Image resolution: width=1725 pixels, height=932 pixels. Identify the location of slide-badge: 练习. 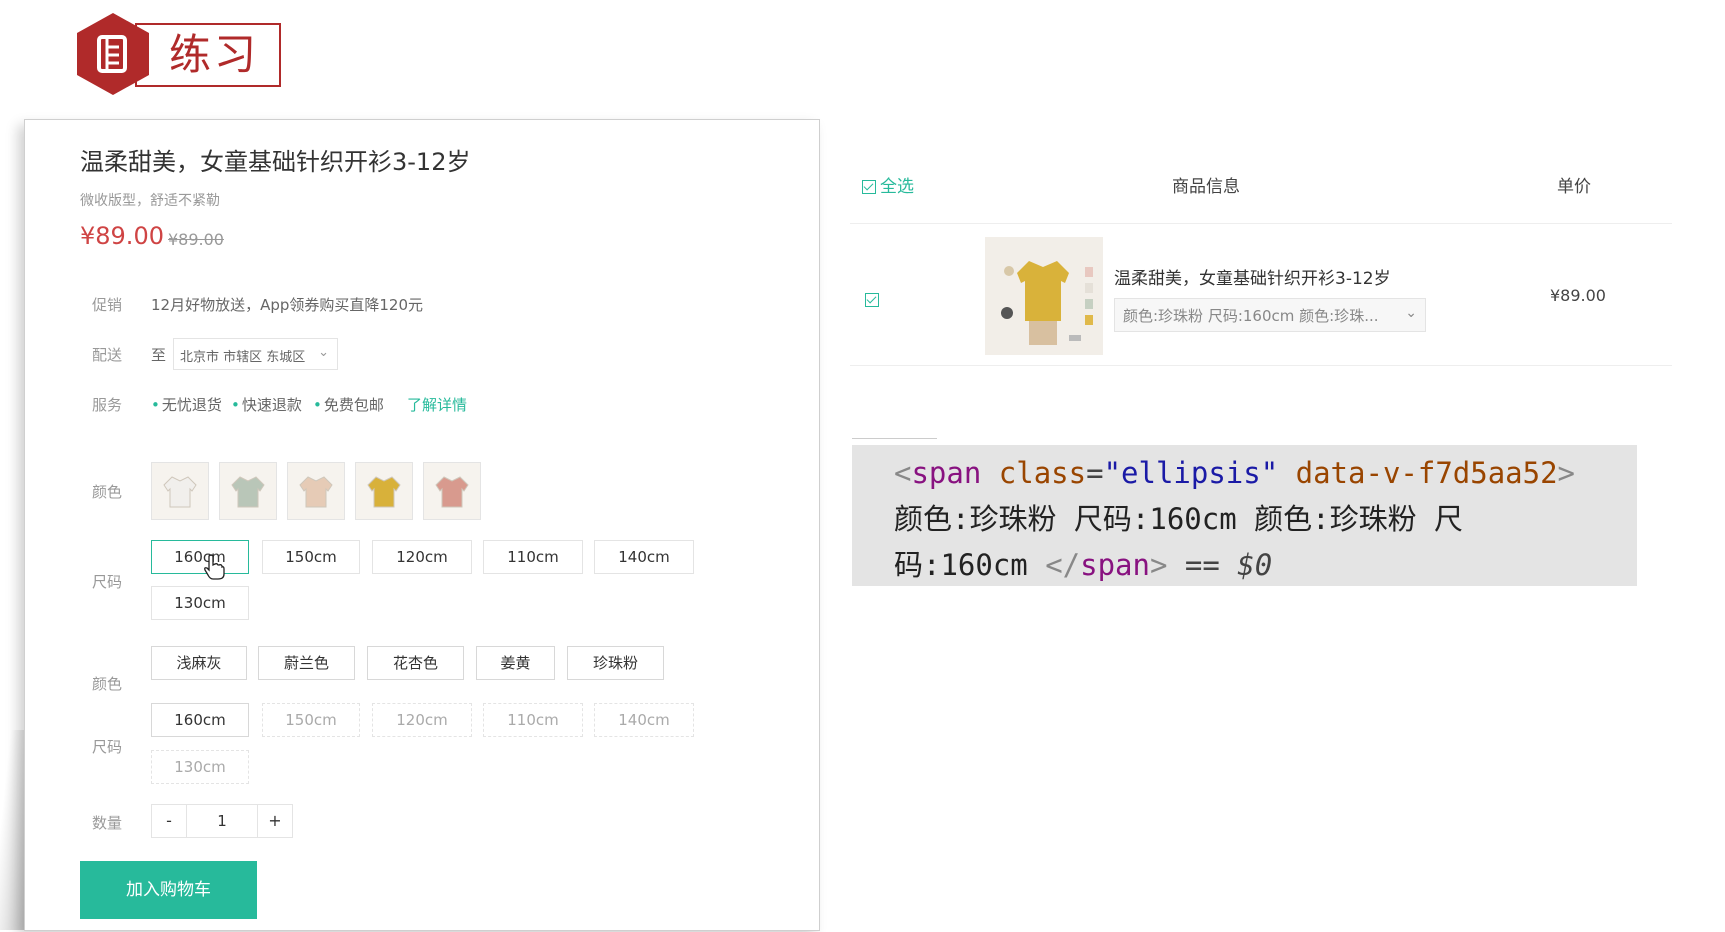
(181, 54).